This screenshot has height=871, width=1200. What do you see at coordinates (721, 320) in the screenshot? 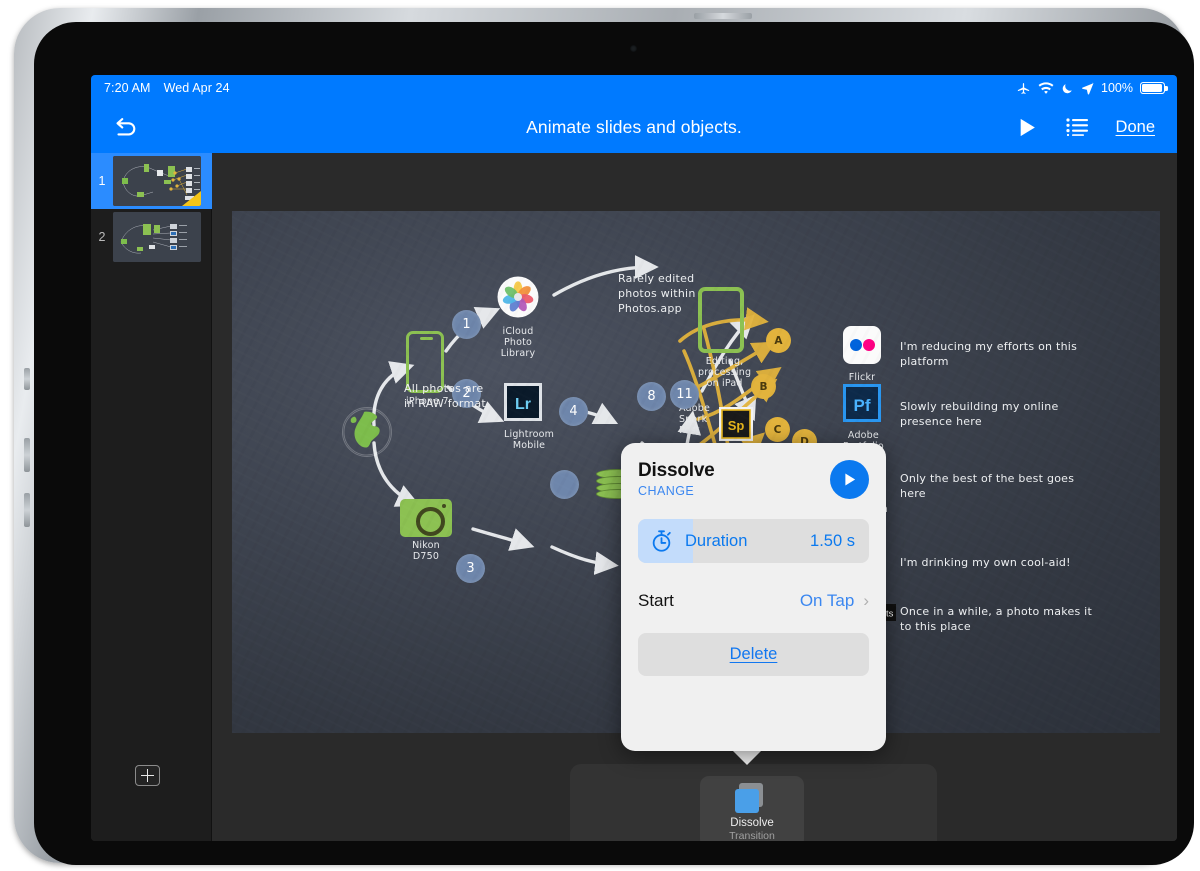
I see `ipad-icon` at bounding box center [721, 320].